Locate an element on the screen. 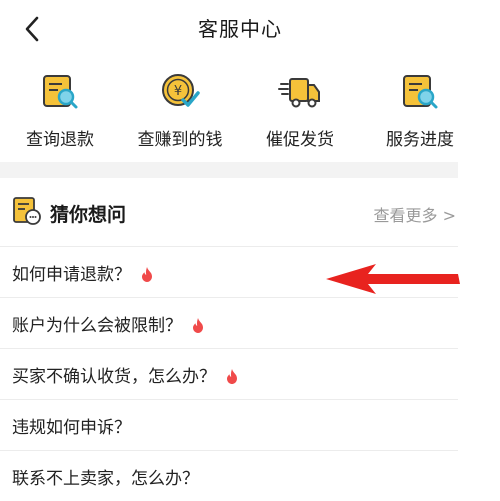 This screenshot has width=500, height=501. shortcut-urge-shipping: 催促发货 is located at coordinates (300, 111).